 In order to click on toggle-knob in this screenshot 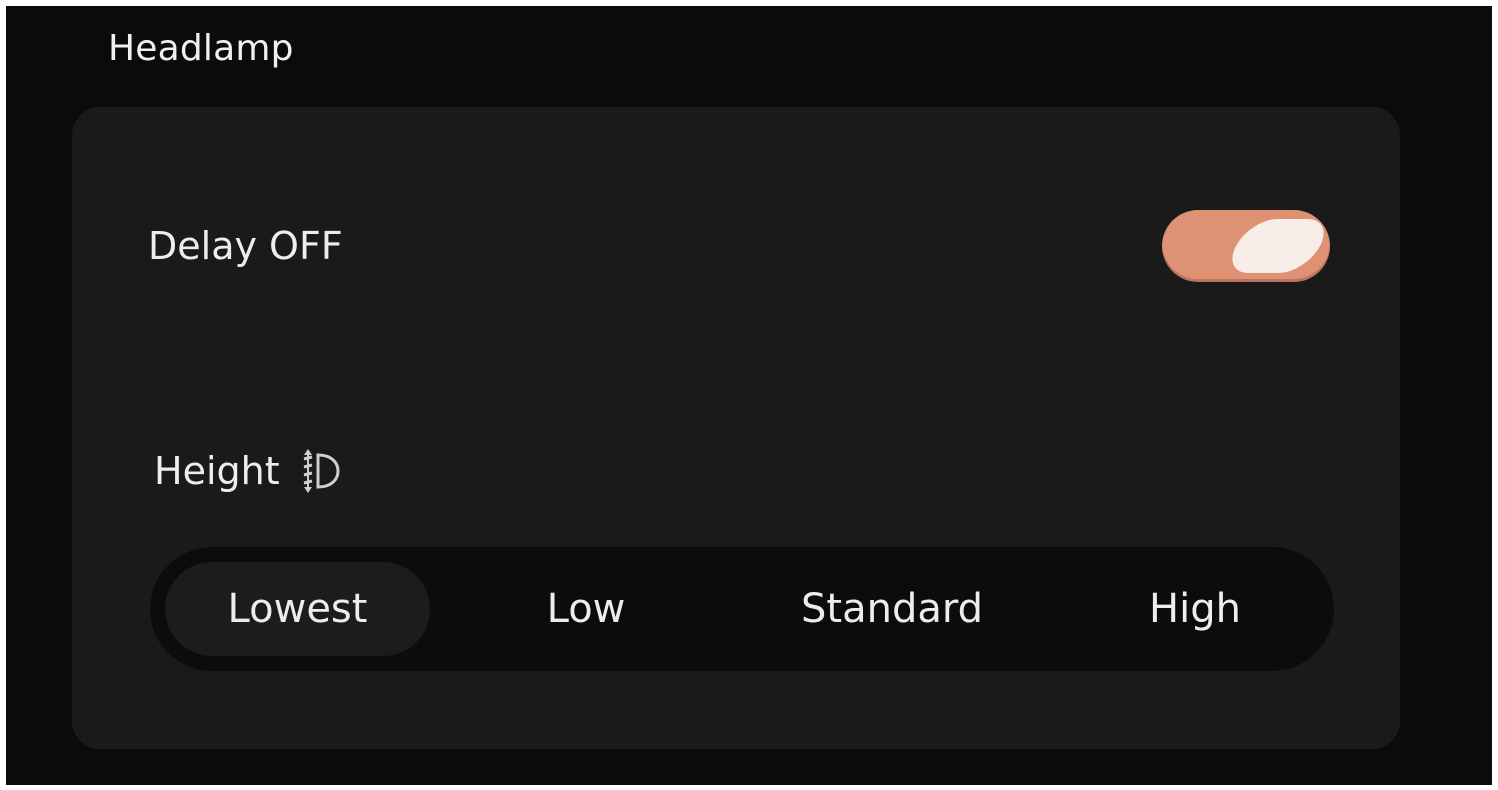, I will do `click(1278, 246)`.